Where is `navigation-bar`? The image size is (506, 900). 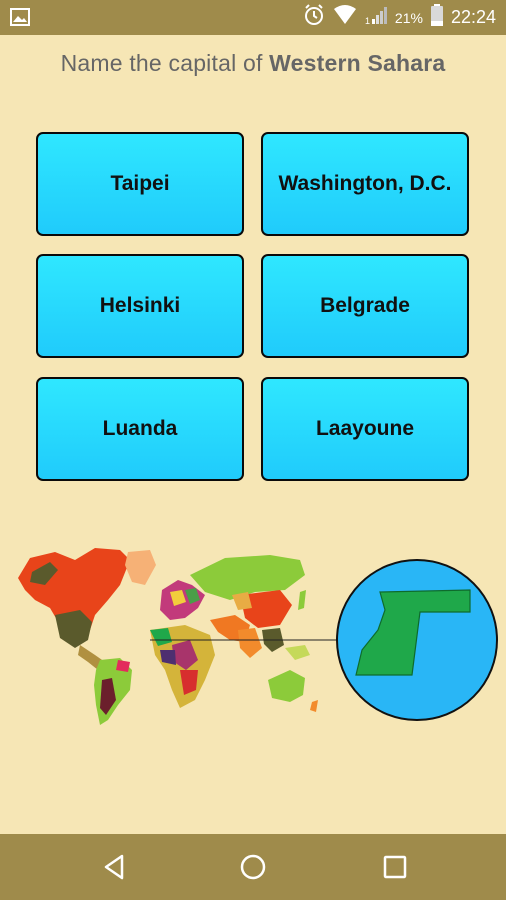
navigation-bar is located at coordinates (253, 867).